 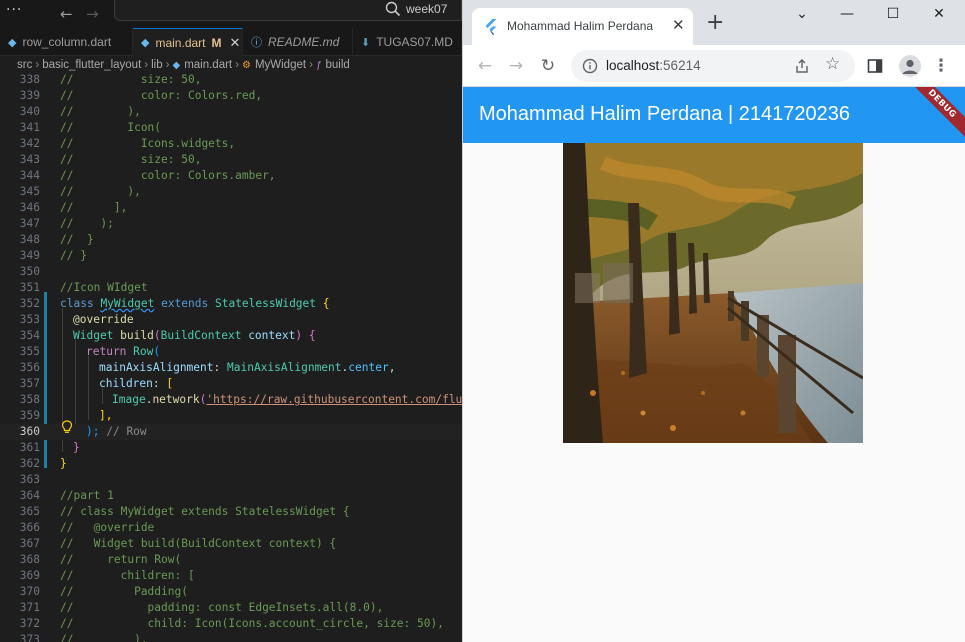 What do you see at coordinates (29, 479) in the screenshot?
I see `code-line: 363` at bounding box center [29, 479].